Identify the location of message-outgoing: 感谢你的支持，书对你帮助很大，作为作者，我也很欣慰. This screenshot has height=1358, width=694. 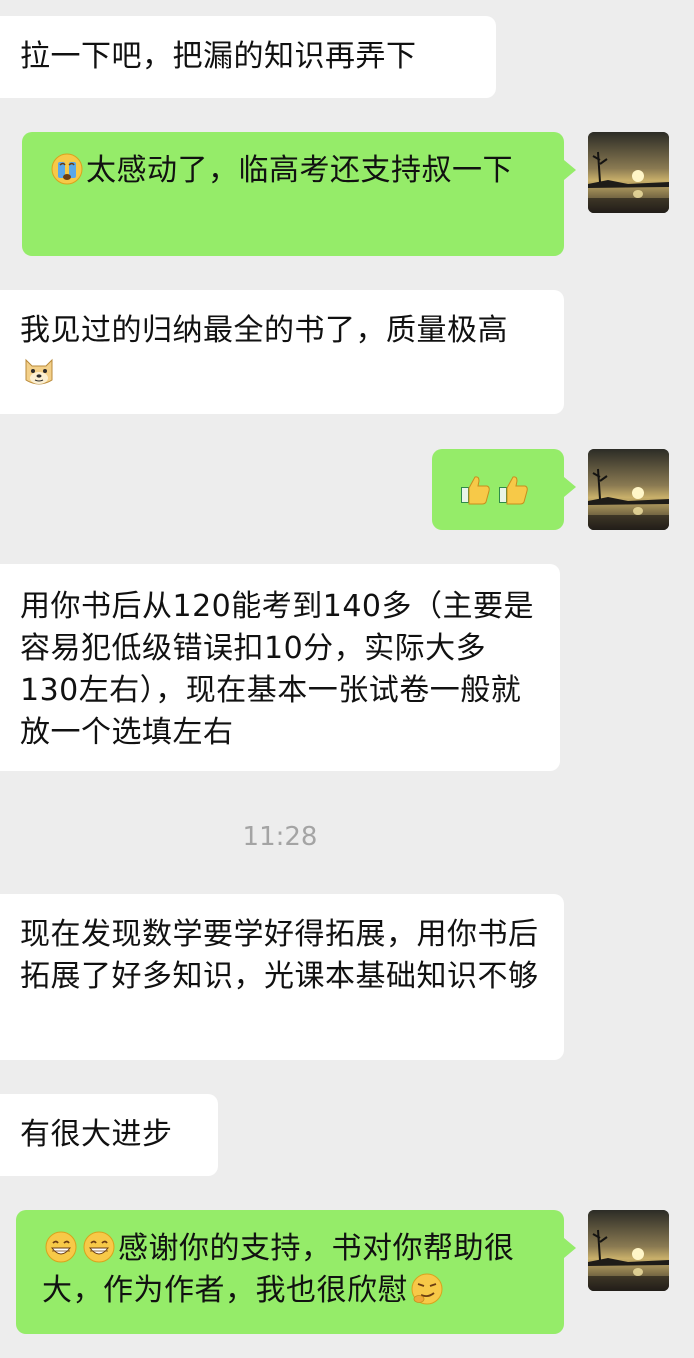
(296, 1272).